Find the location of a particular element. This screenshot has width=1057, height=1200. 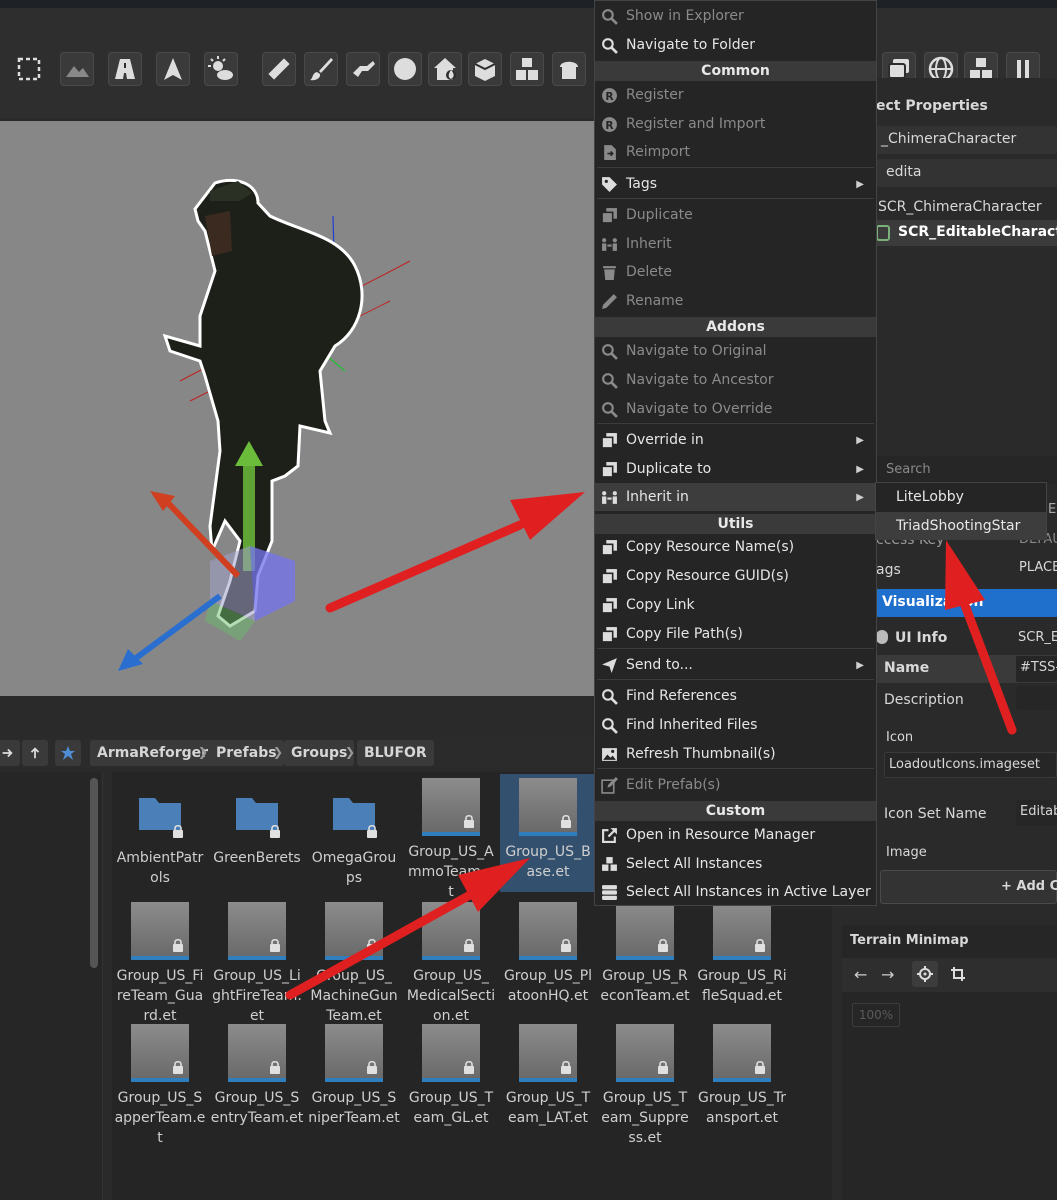

favorite-star-icon is located at coordinates (68, 753).